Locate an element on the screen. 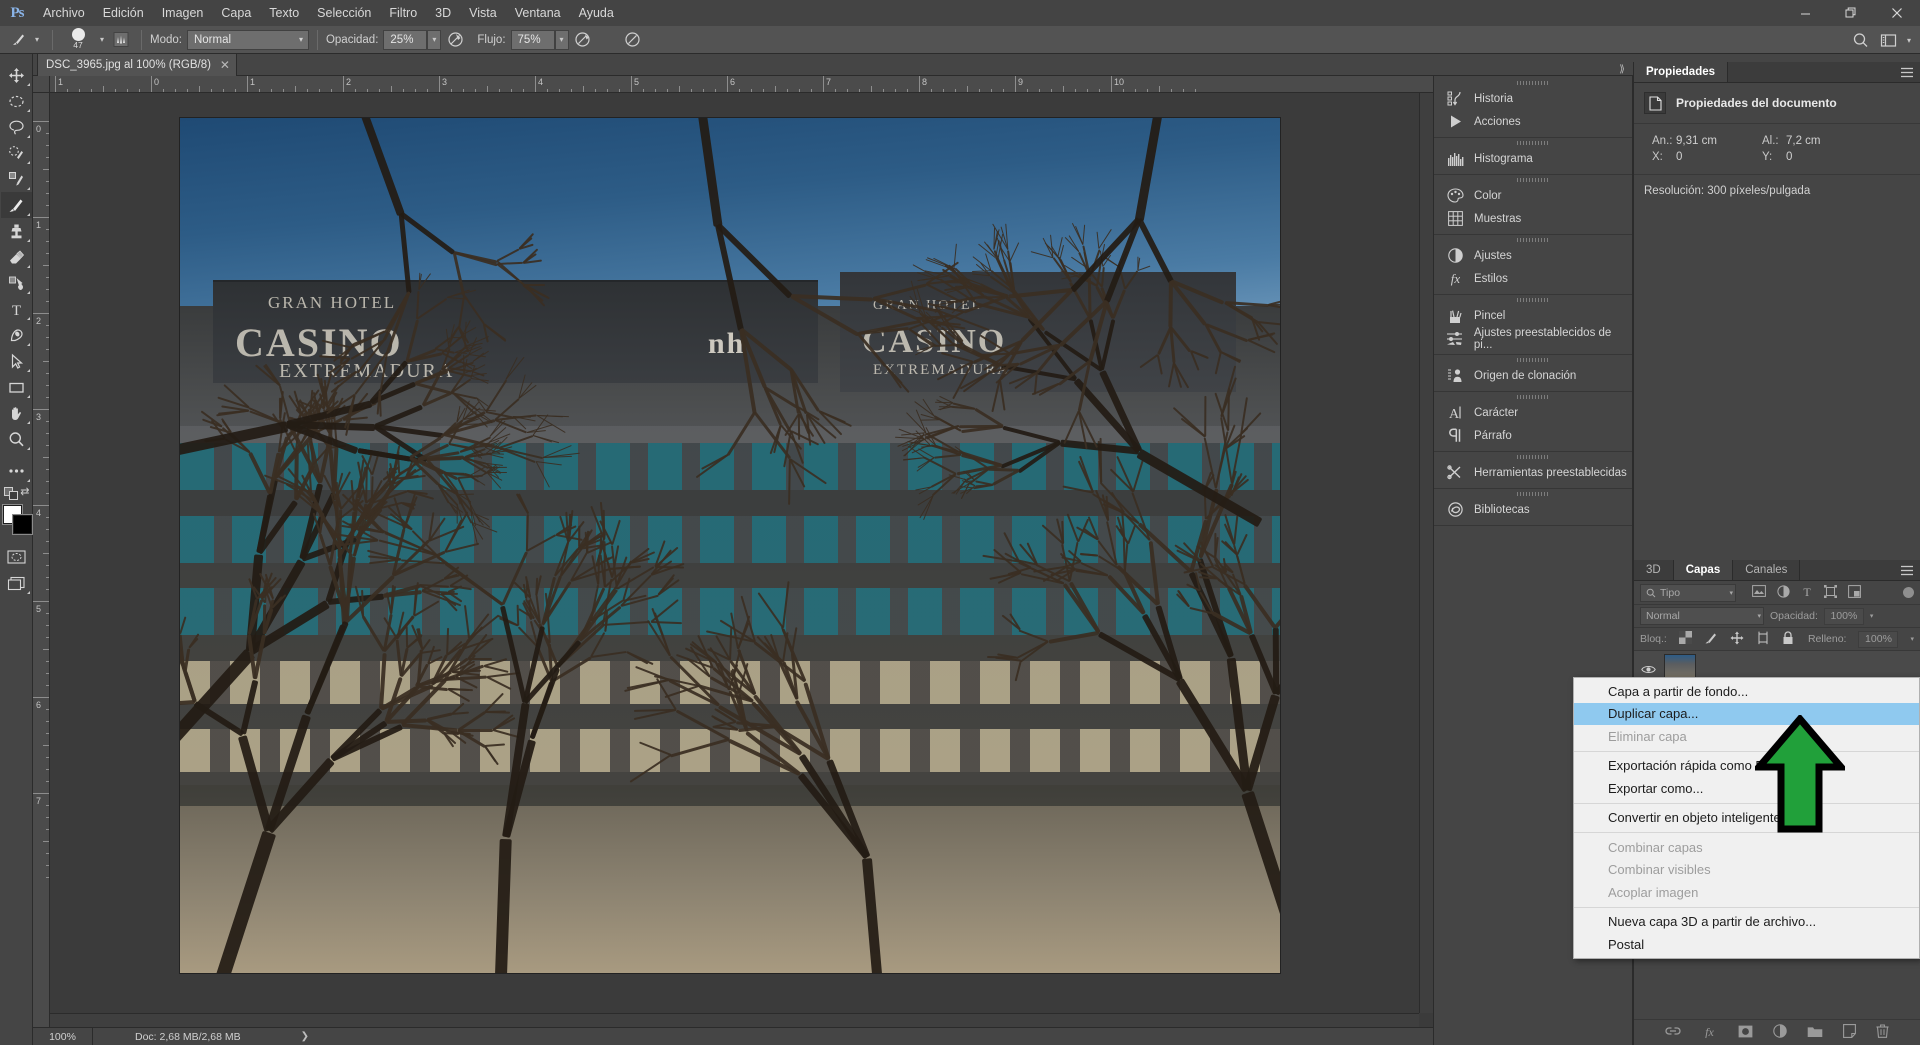  context-menu-item-postal: Postal is located at coordinates (1746, 944).